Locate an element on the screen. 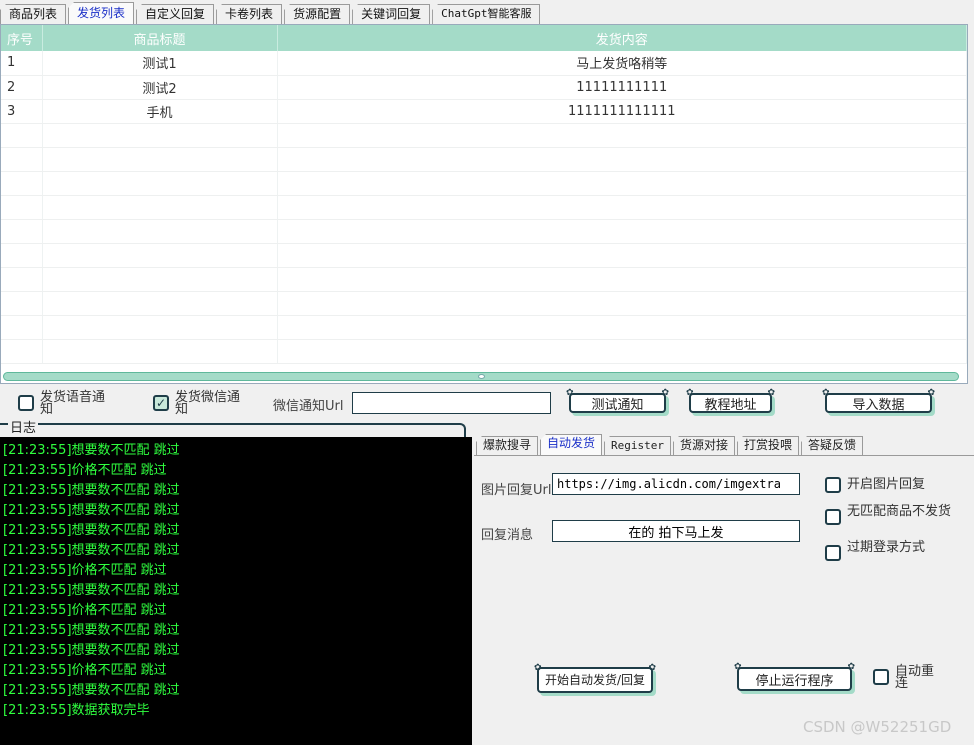 This screenshot has width=974, height=745. enable-image-reply-option: 开启图片回复 is located at coordinates (886, 483).